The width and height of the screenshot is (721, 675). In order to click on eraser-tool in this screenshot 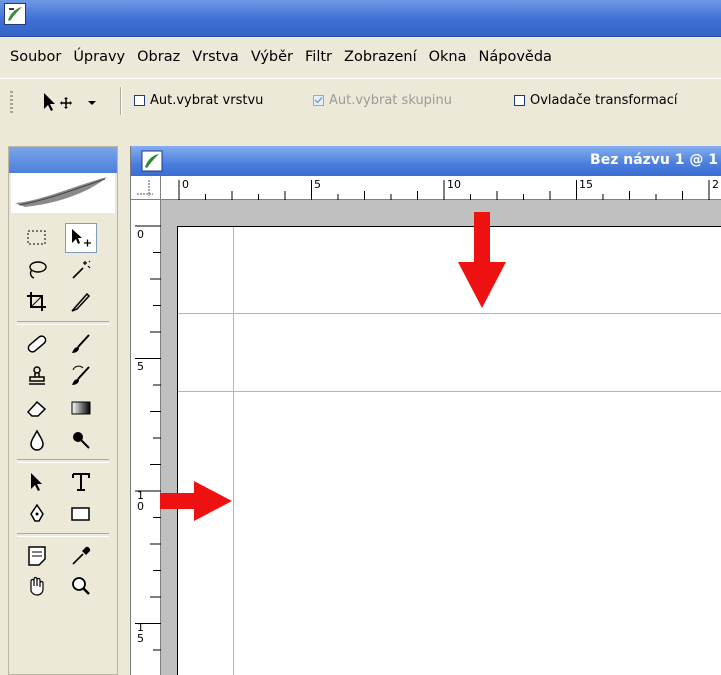, I will do `click(37, 408)`.